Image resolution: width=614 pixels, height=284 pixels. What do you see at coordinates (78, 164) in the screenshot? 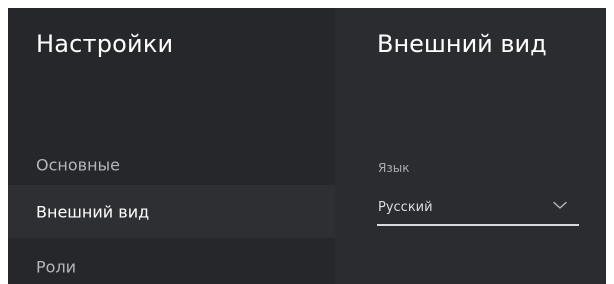
I see `sidebar-item-label: Основные` at bounding box center [78, 164].